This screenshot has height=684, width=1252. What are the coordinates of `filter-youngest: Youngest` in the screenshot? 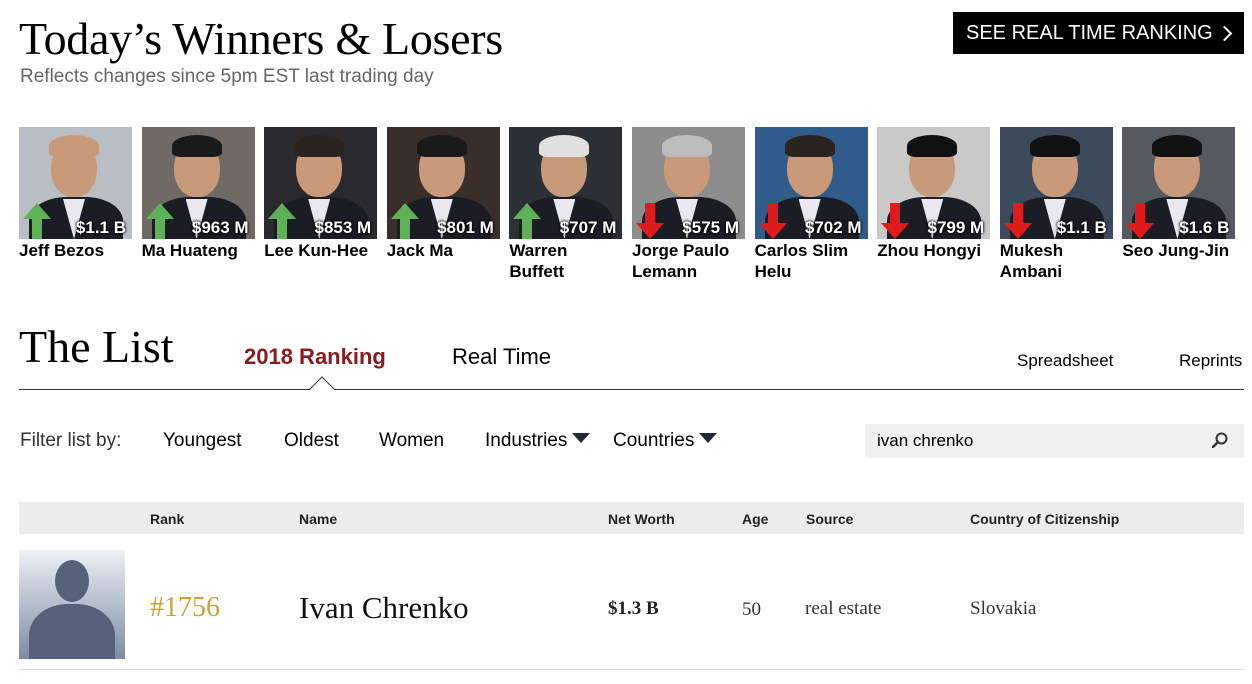 It's located at (202, 441).